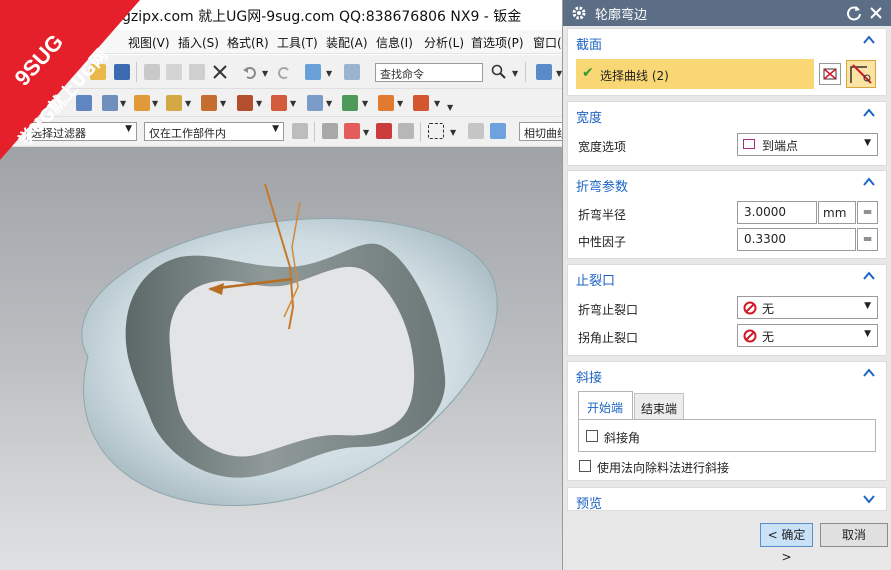 The image size is (891, 570). I want to click on normal-cutout-checkbox, so click(585, 466).